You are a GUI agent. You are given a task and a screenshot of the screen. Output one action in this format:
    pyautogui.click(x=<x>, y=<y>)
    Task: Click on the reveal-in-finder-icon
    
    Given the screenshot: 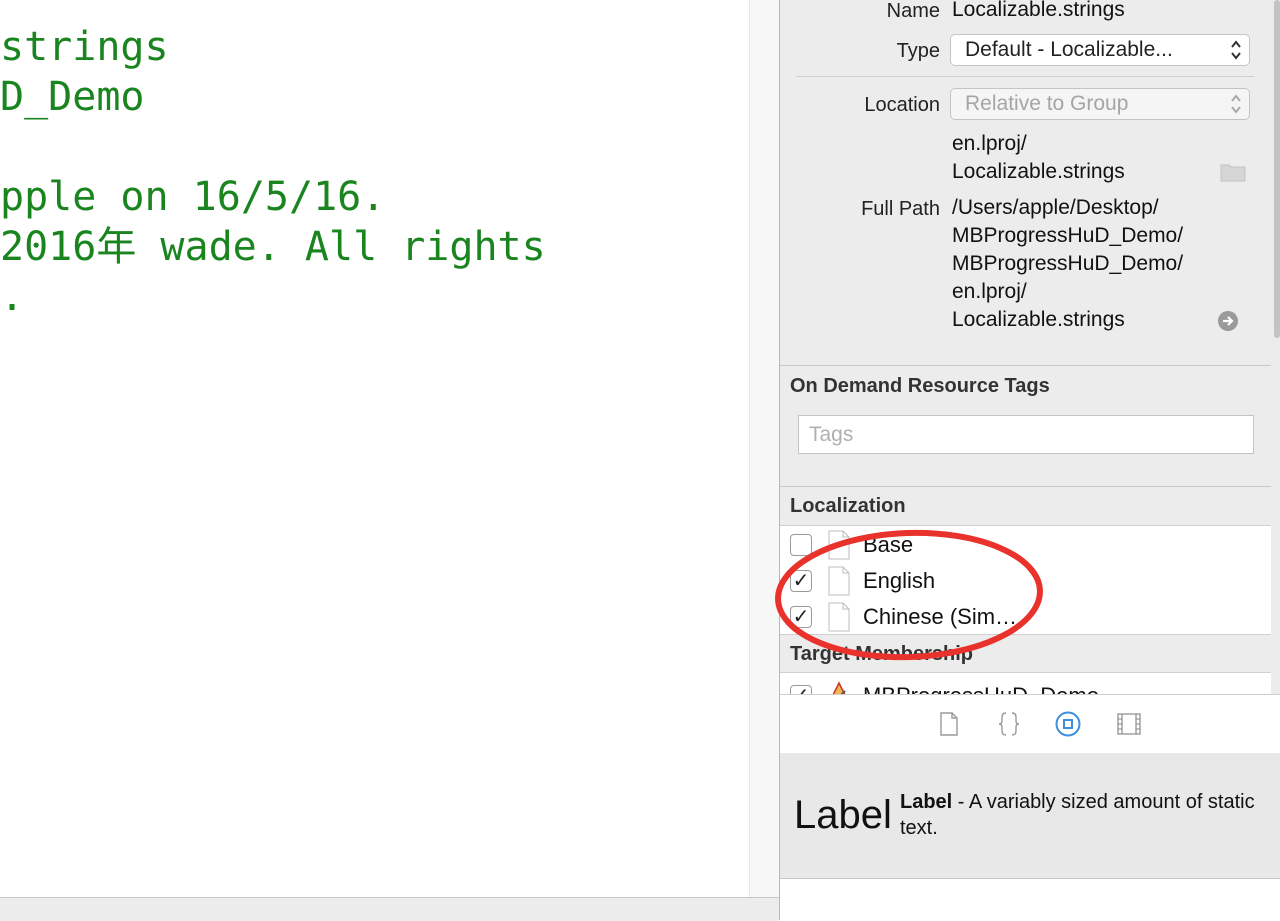 What is the action you would take?
    pyautogui.click(x=1228, y=321)
    